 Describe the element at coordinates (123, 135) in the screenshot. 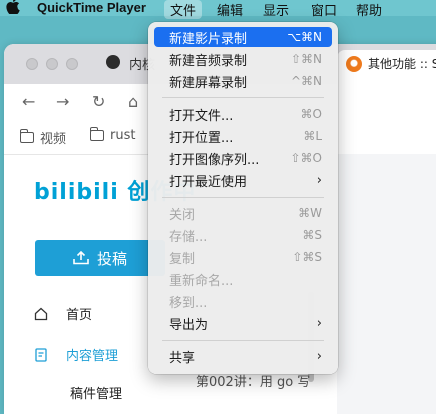

I see `bookmark-label: rust` at that location.